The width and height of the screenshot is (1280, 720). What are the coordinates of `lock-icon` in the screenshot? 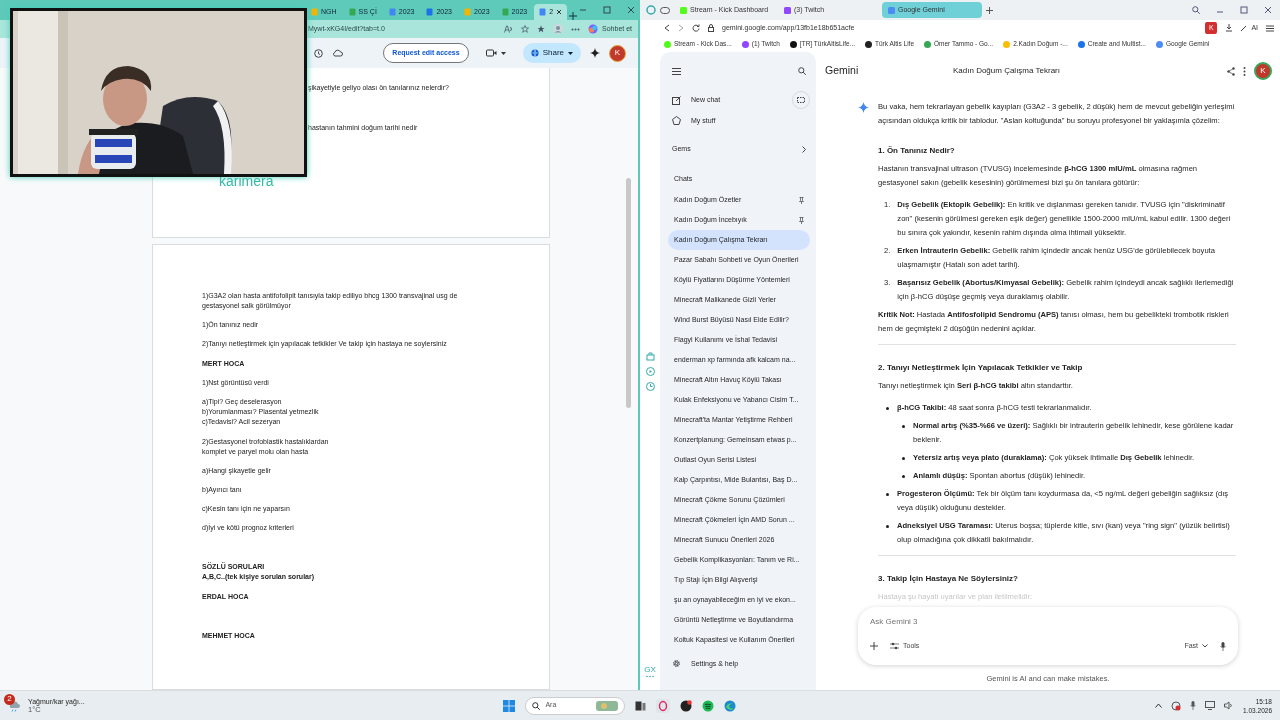 It's located at (711, 28).